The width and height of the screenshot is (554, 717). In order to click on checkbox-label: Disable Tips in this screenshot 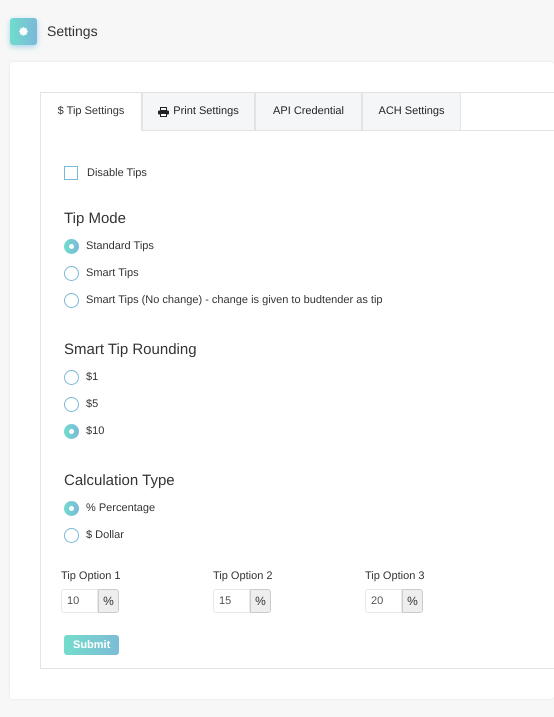, I will do `click(117, 173)`.